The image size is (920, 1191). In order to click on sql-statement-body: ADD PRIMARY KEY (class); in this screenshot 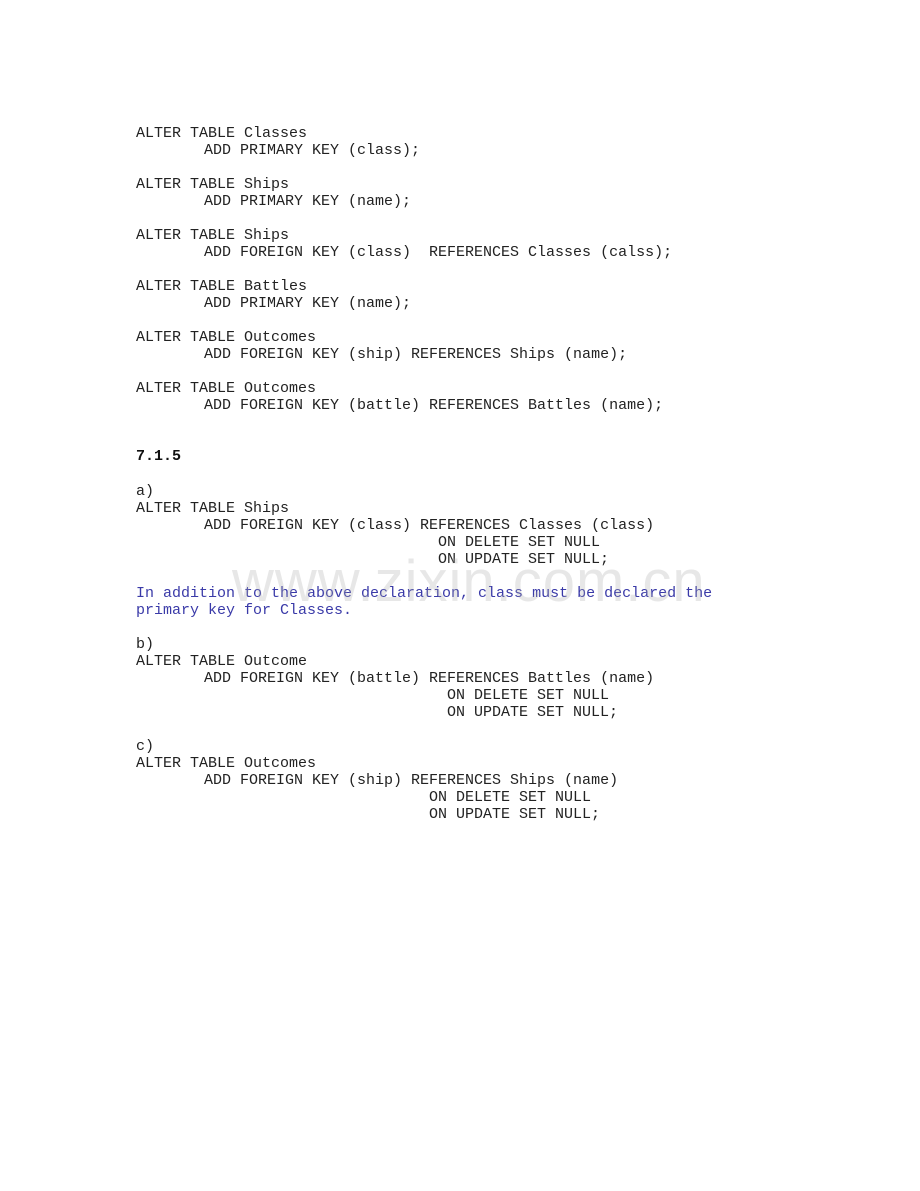, I will do `click(312, 150)`.